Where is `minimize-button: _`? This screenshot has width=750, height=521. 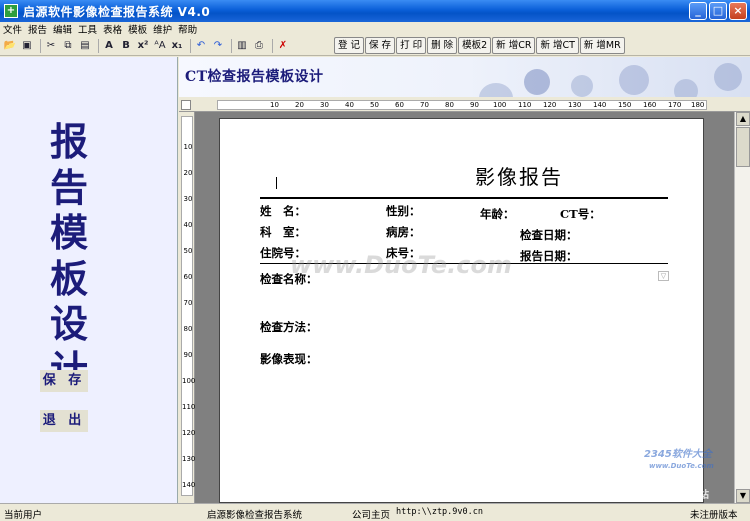
minimize-button: _ is located at coordinates (698, 11).